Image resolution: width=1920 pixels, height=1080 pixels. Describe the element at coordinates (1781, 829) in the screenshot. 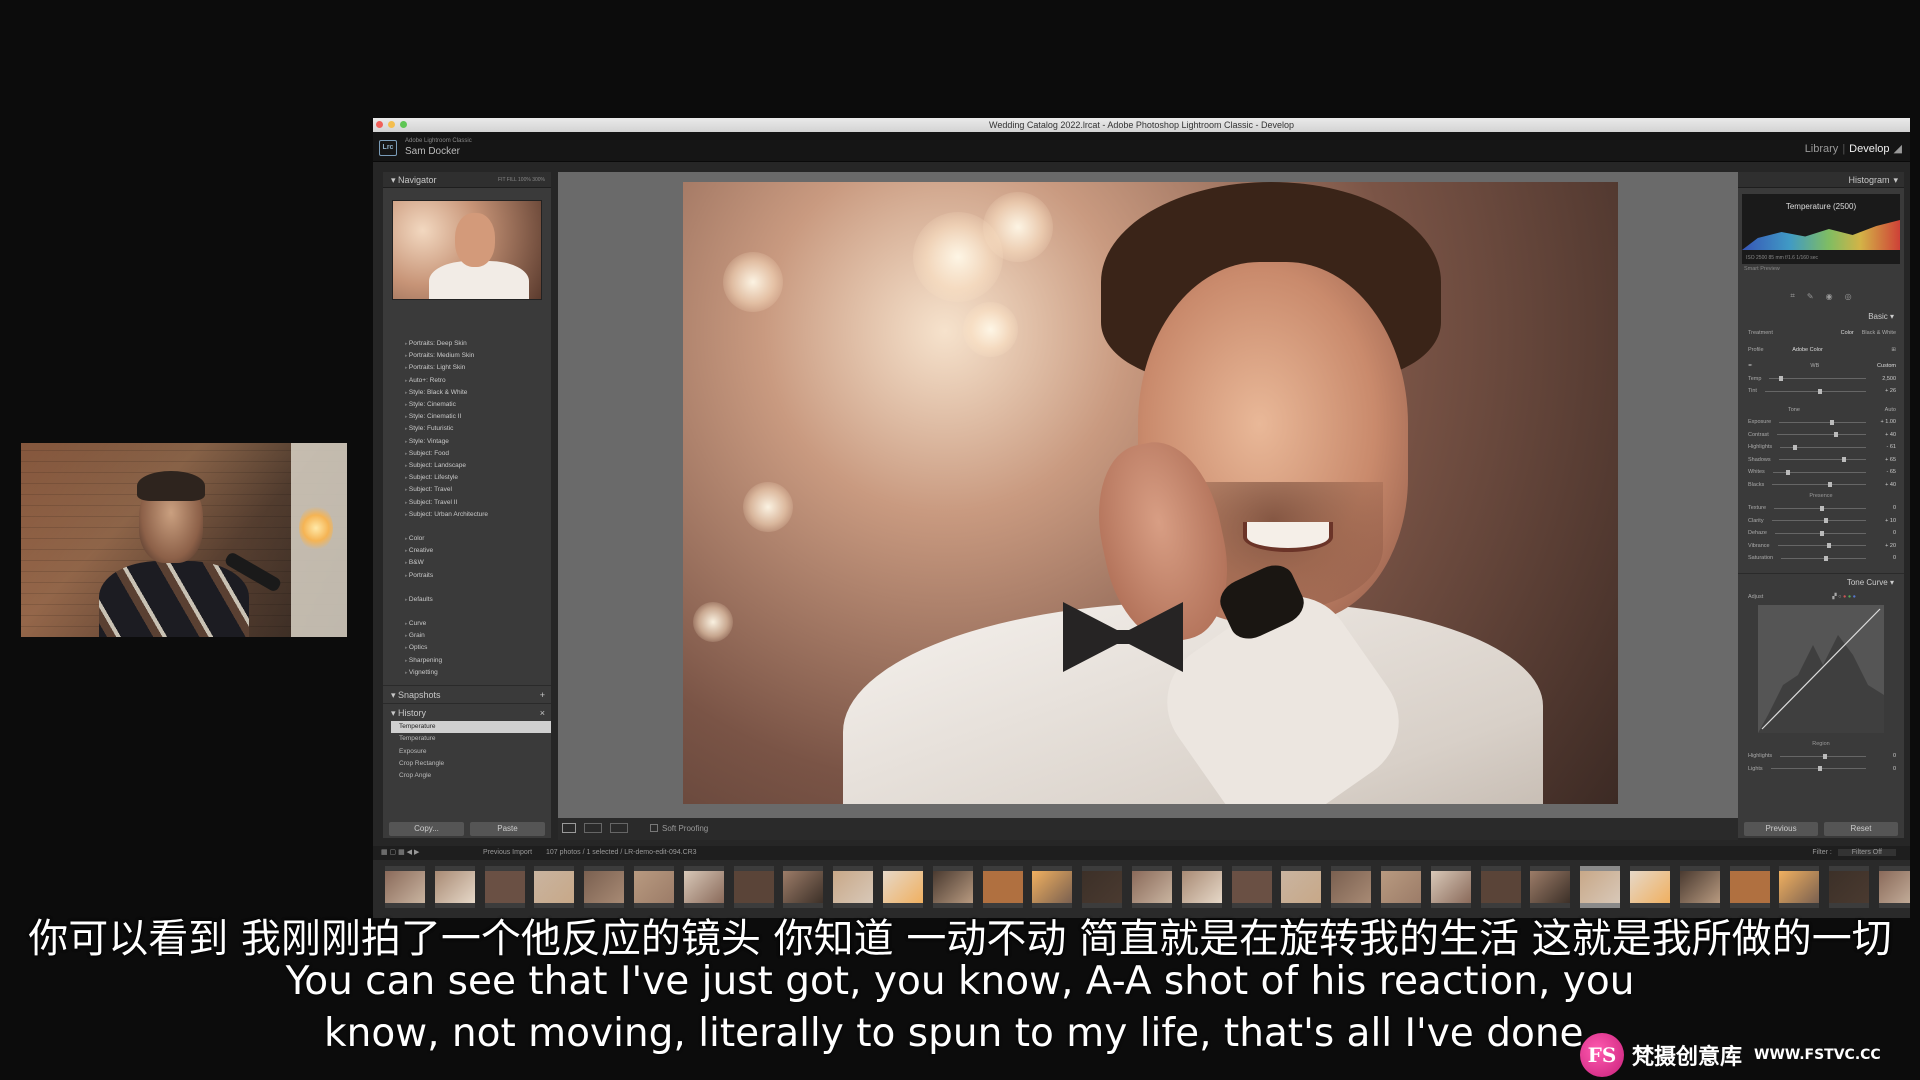

I see `previous-button: Previous` at that location.